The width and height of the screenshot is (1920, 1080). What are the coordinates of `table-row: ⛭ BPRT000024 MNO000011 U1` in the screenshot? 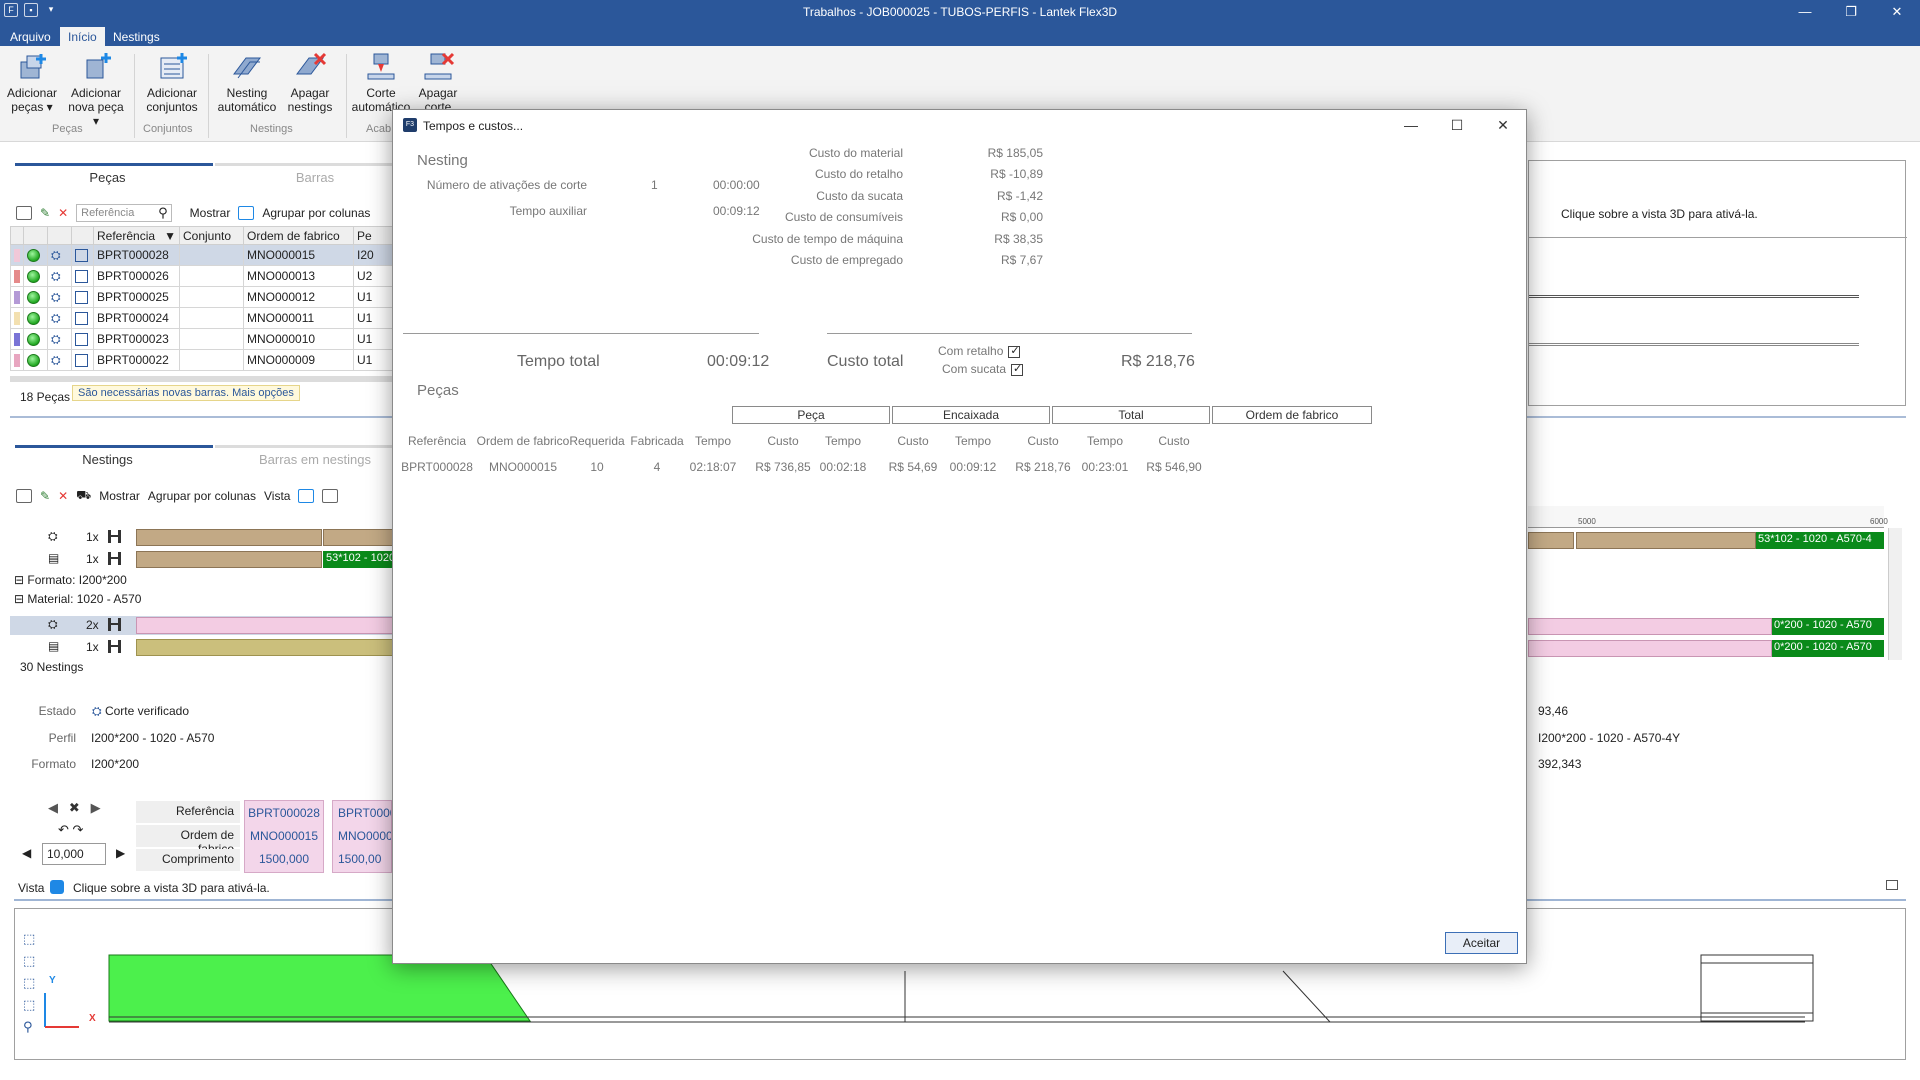 It's located at (205, 318).